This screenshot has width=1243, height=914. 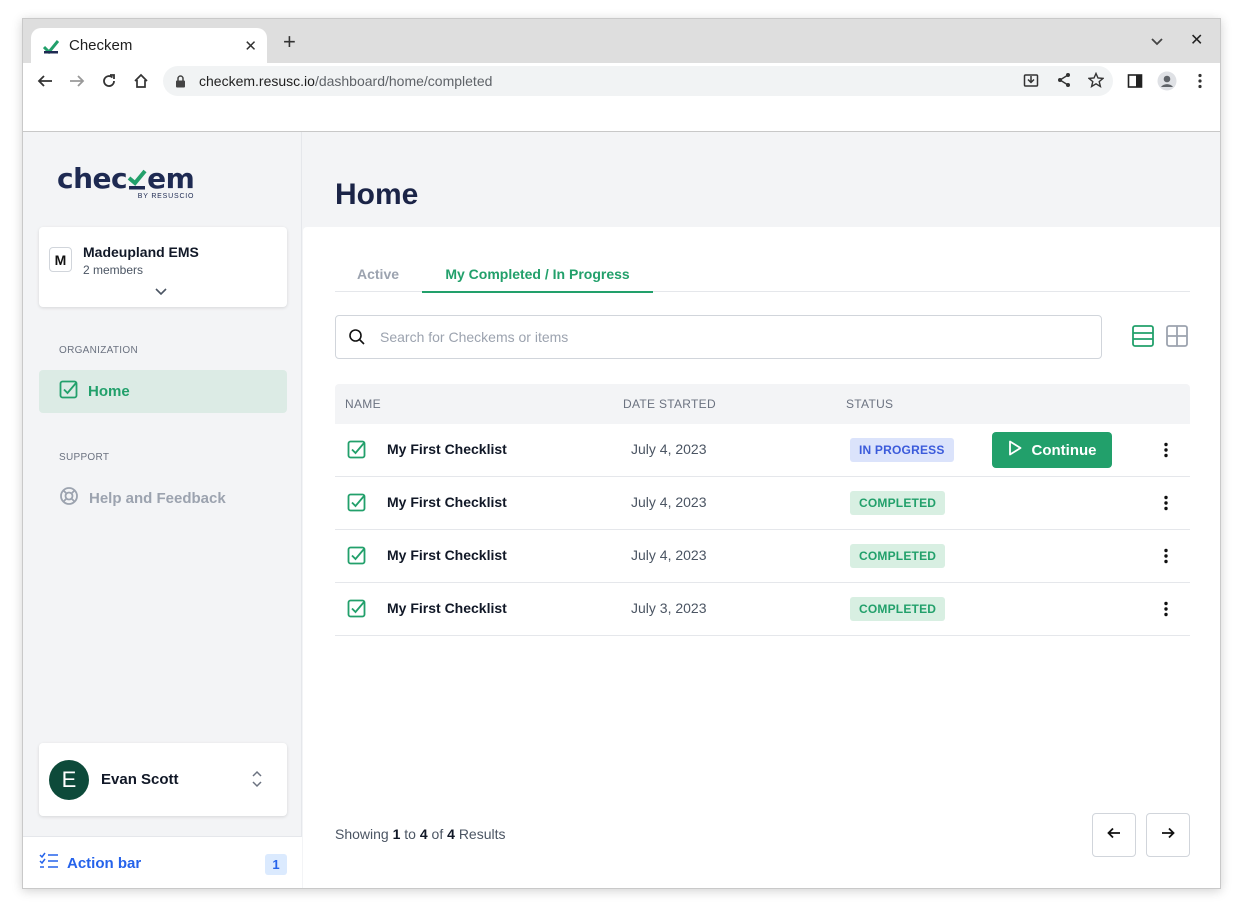 I want to click on org-name: Madeupland EMS, so click(x=141, y=252).